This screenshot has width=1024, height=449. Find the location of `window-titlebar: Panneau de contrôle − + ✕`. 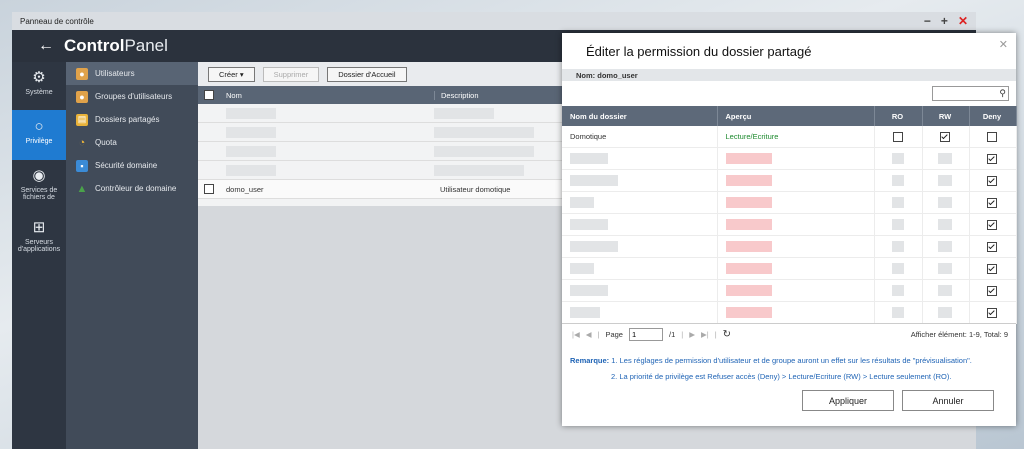

window-titlebar: Panneau de contrôle − + ✕ is located at coordinates (494, 21).